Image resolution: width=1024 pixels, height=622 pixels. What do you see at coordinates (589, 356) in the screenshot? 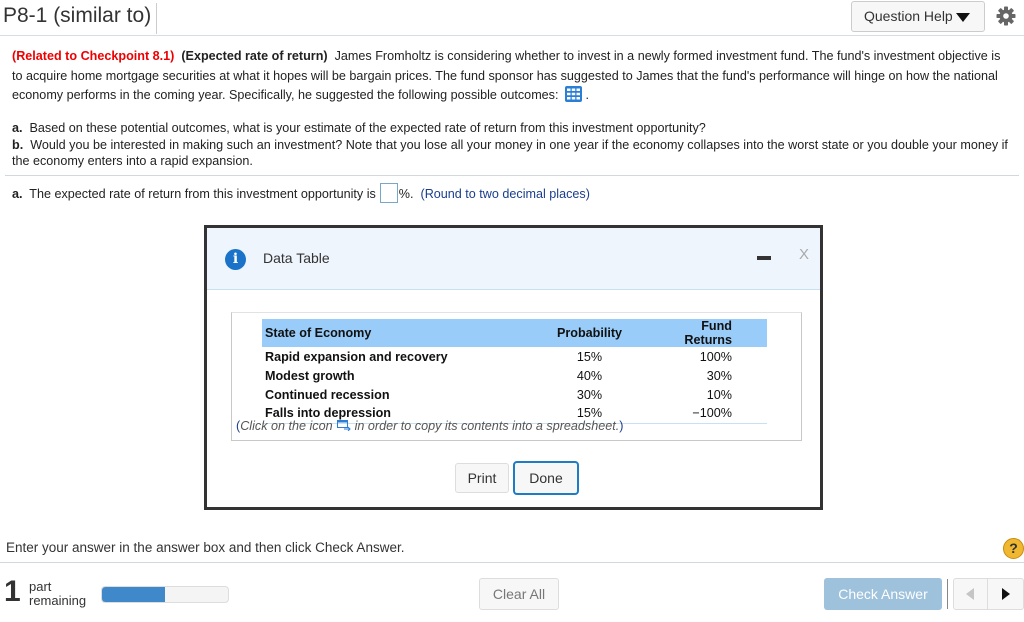
I see `probability-cell: 15%` at bounding box center [589, 356].